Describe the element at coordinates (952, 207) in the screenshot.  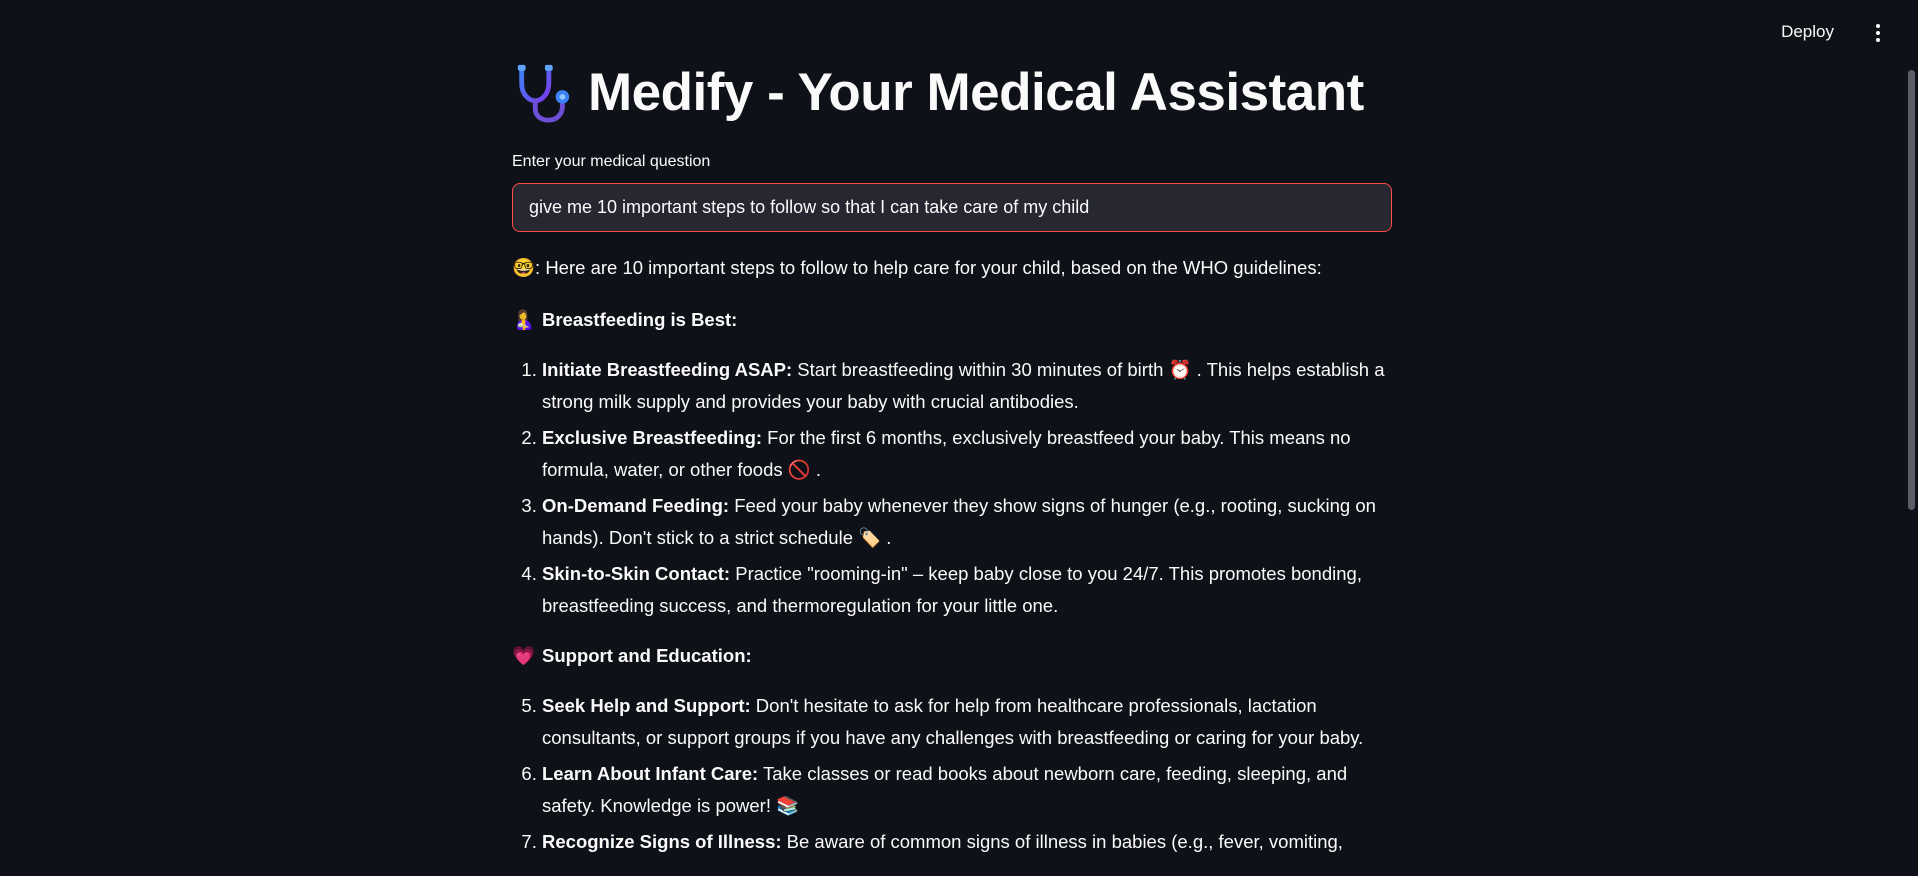
I see `question-input` at that location.